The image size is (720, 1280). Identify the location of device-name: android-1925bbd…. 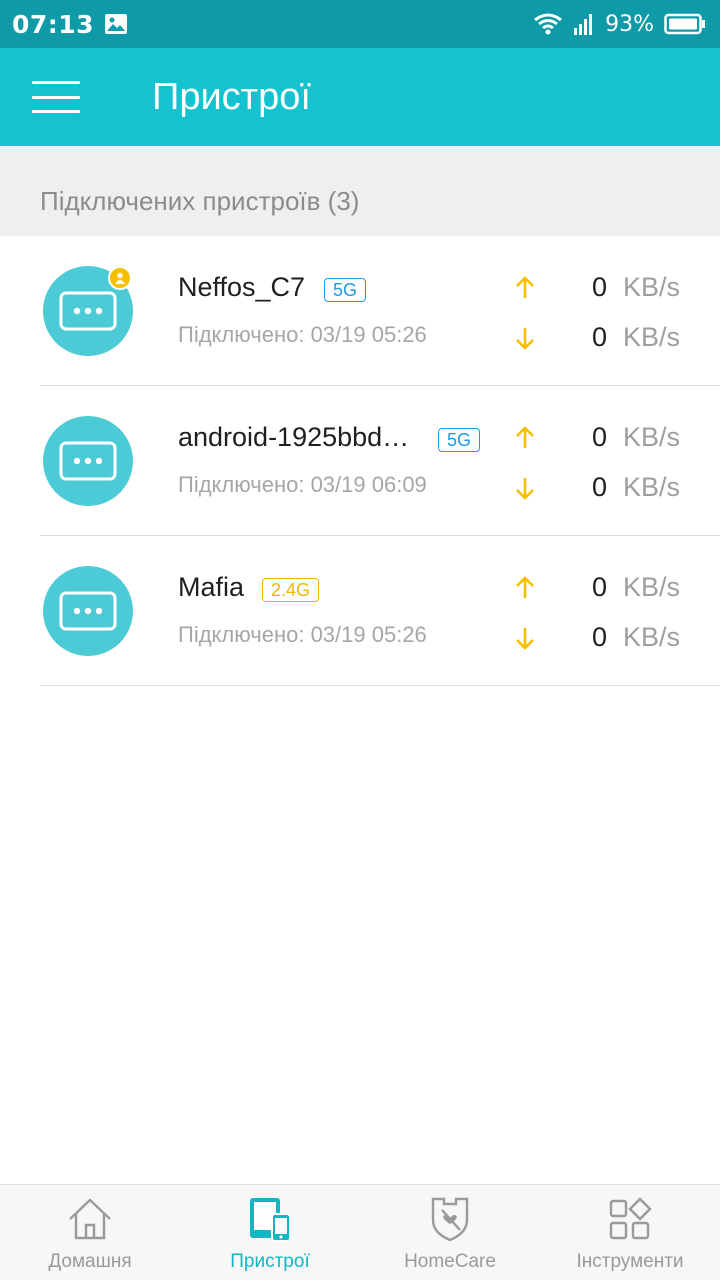
(294, 437).